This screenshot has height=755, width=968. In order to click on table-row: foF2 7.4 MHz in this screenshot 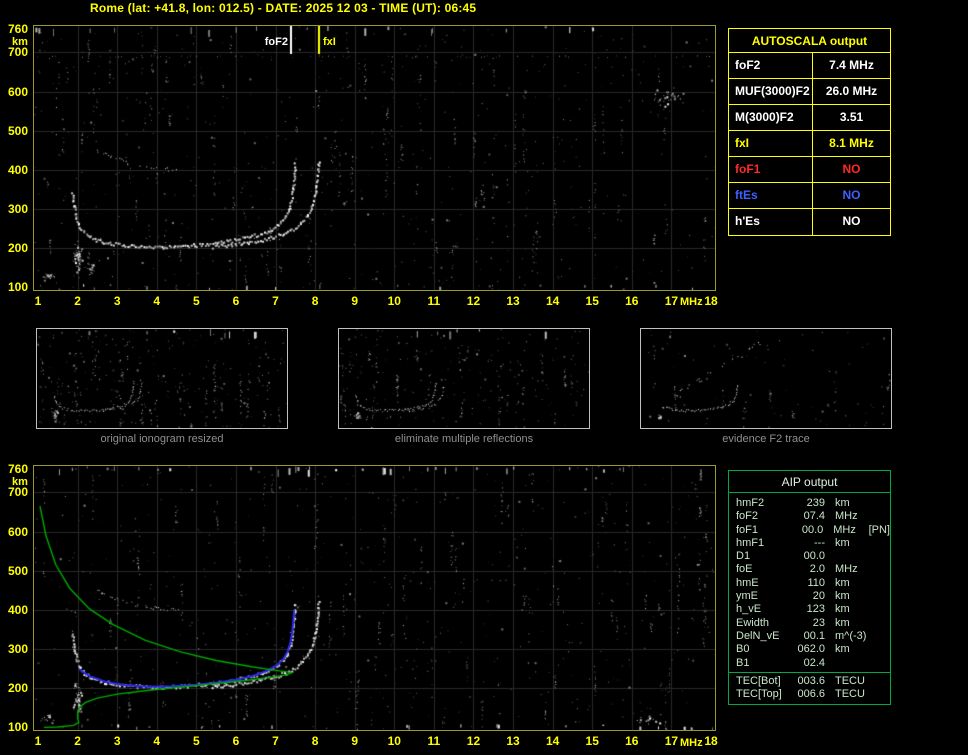, I will do `click(809, 66)`.